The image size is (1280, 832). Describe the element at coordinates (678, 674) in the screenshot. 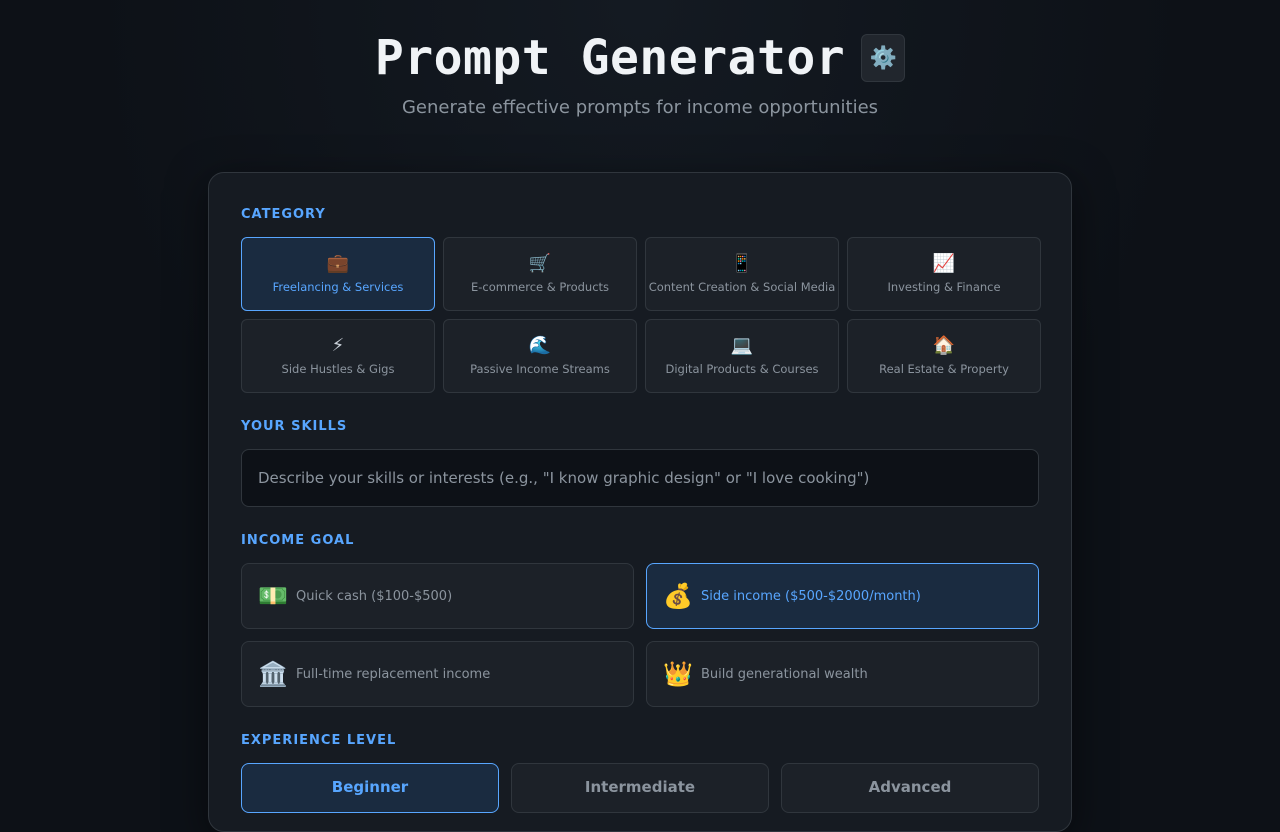

I see `crown-icon: 👑` at that location.